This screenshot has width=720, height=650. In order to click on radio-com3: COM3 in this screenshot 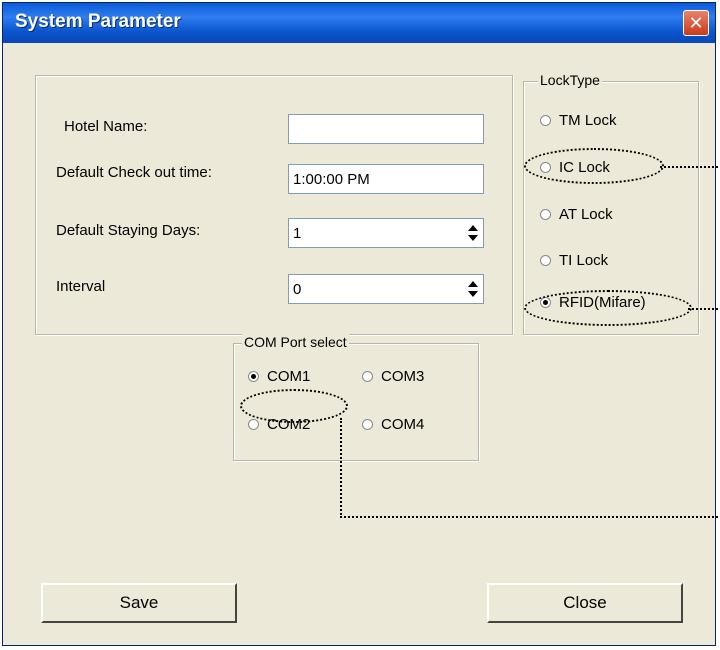, I will do `click(393, 376)`.